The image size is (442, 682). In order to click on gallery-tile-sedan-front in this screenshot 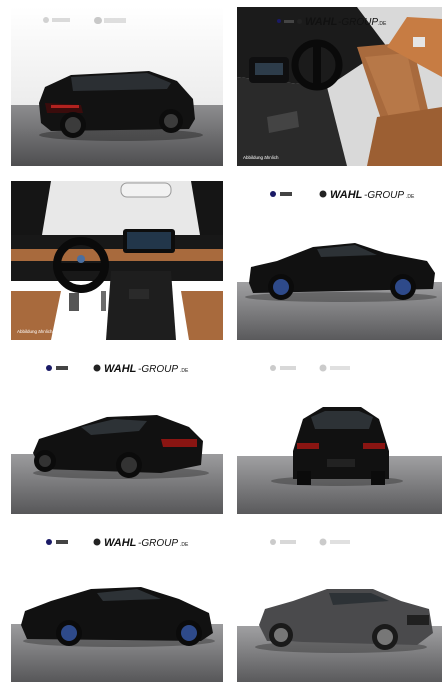, I will do `click(339, 605)`.